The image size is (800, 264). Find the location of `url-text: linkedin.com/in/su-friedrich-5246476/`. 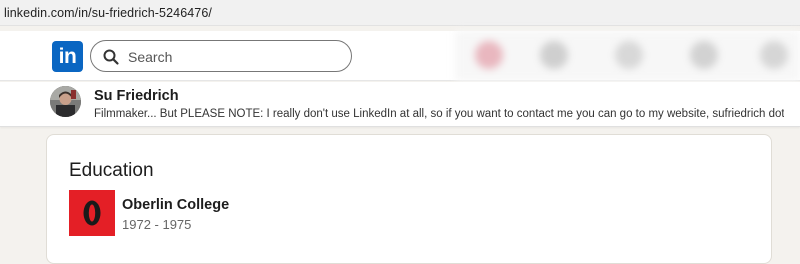

url-text: linkedin.com/in/su-friedrich-5246476/ is located at coordinates (108, 13).